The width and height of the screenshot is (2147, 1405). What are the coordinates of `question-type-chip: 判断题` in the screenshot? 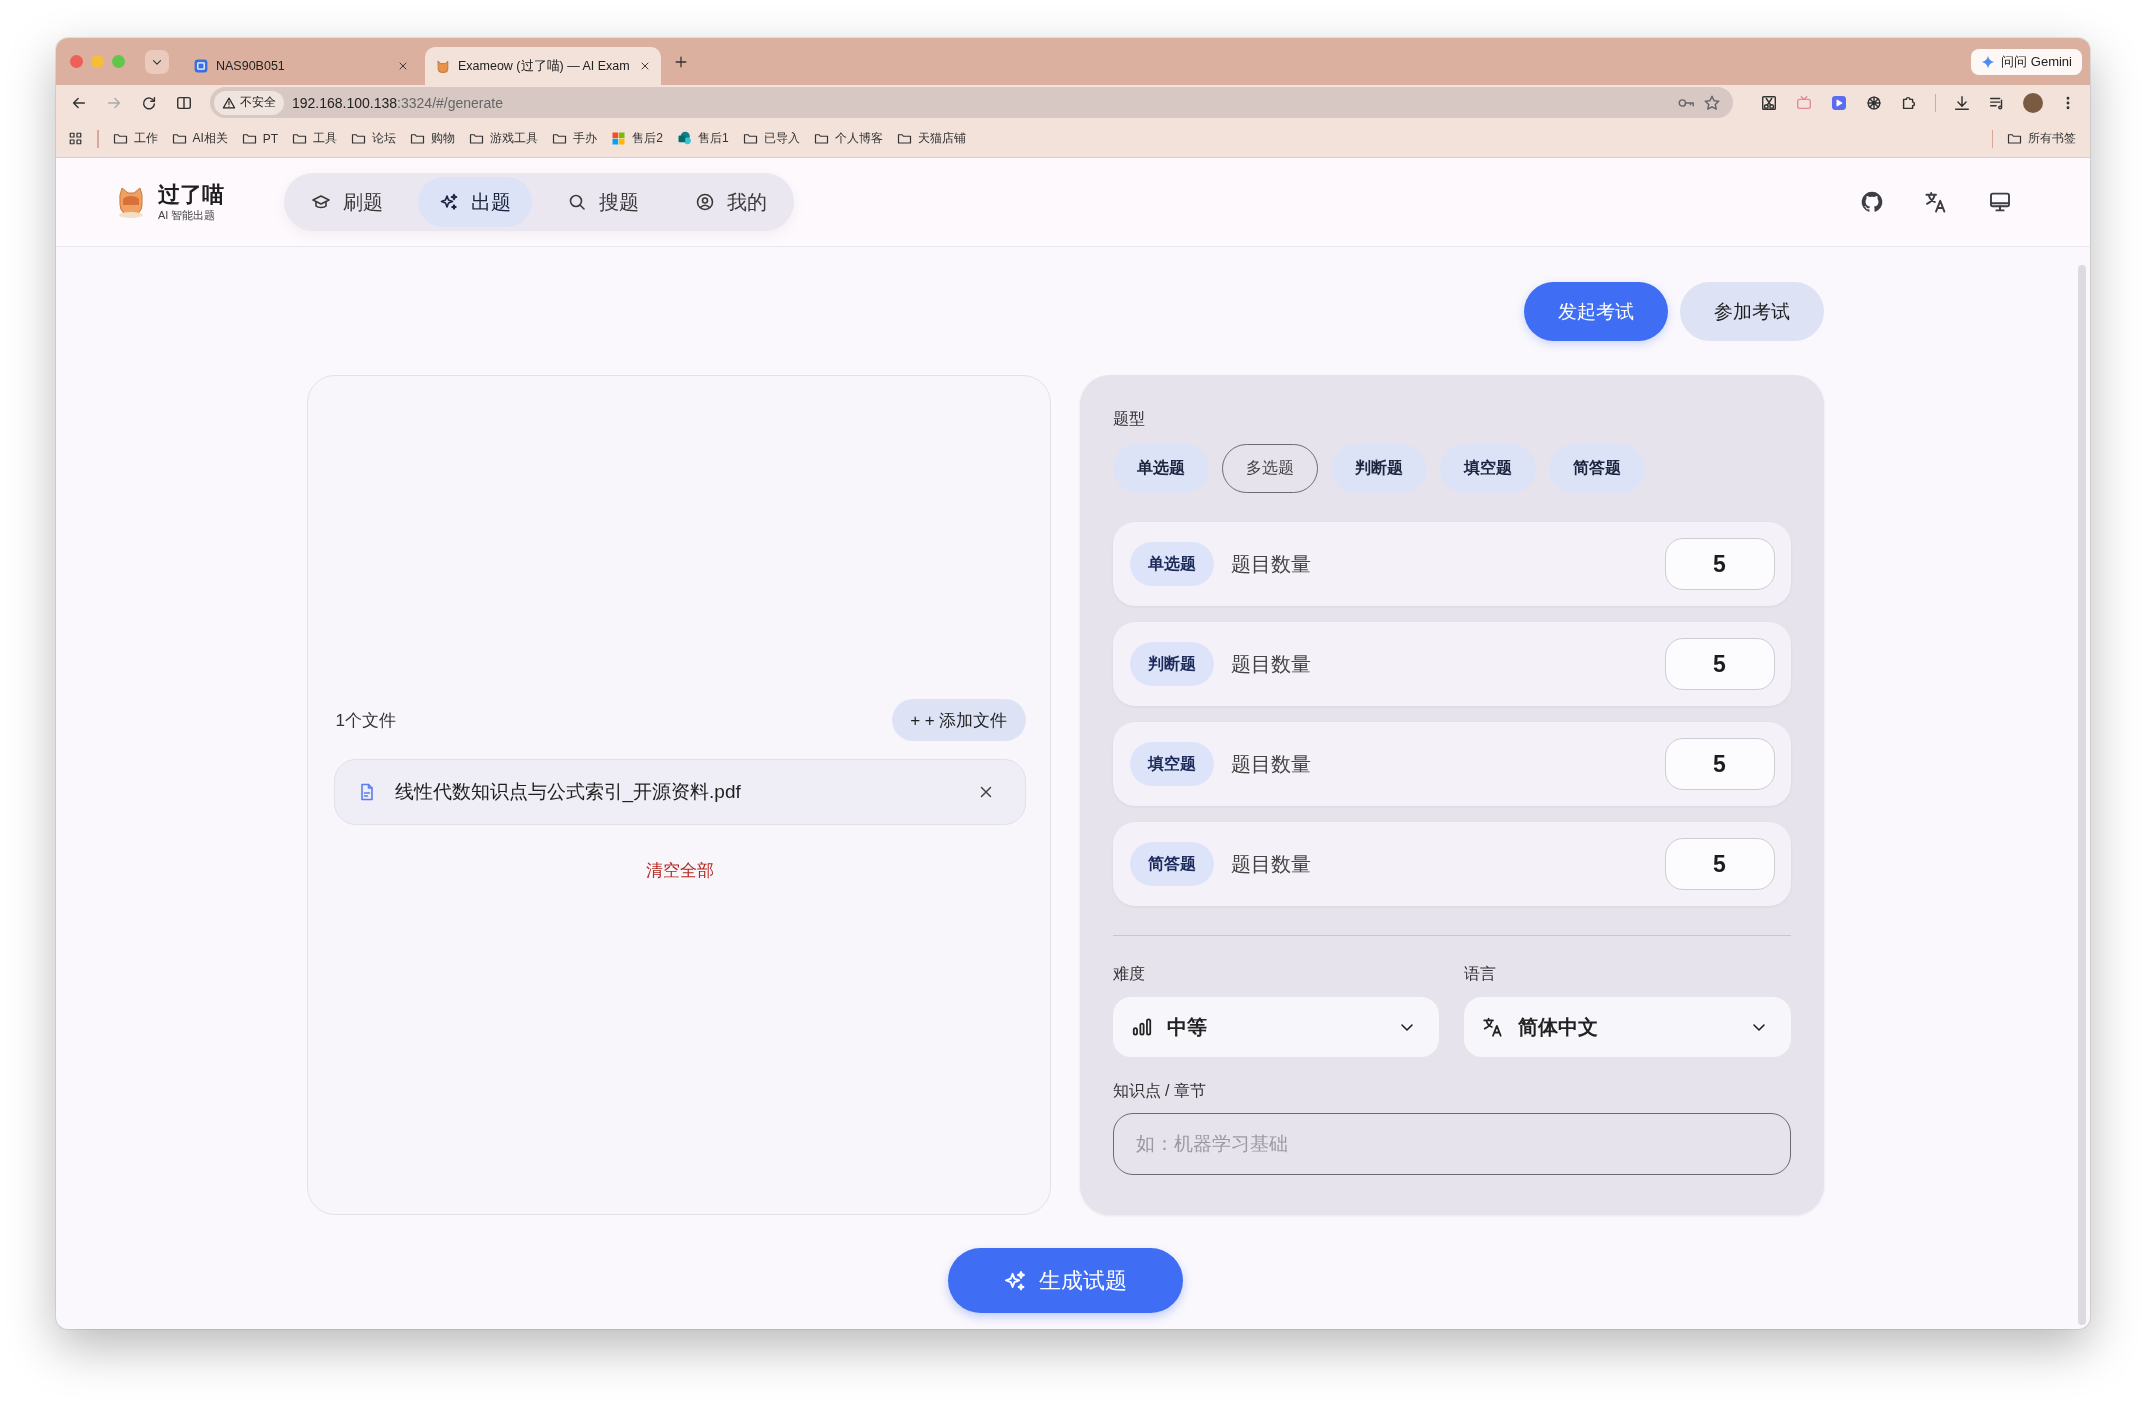 It's located at (1378, 468).